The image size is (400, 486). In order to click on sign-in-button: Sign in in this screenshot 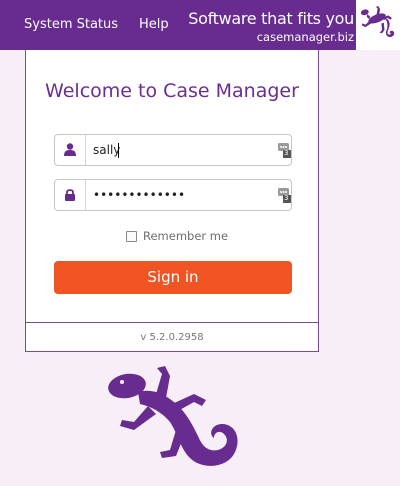, I will do `click(173, 277)`.